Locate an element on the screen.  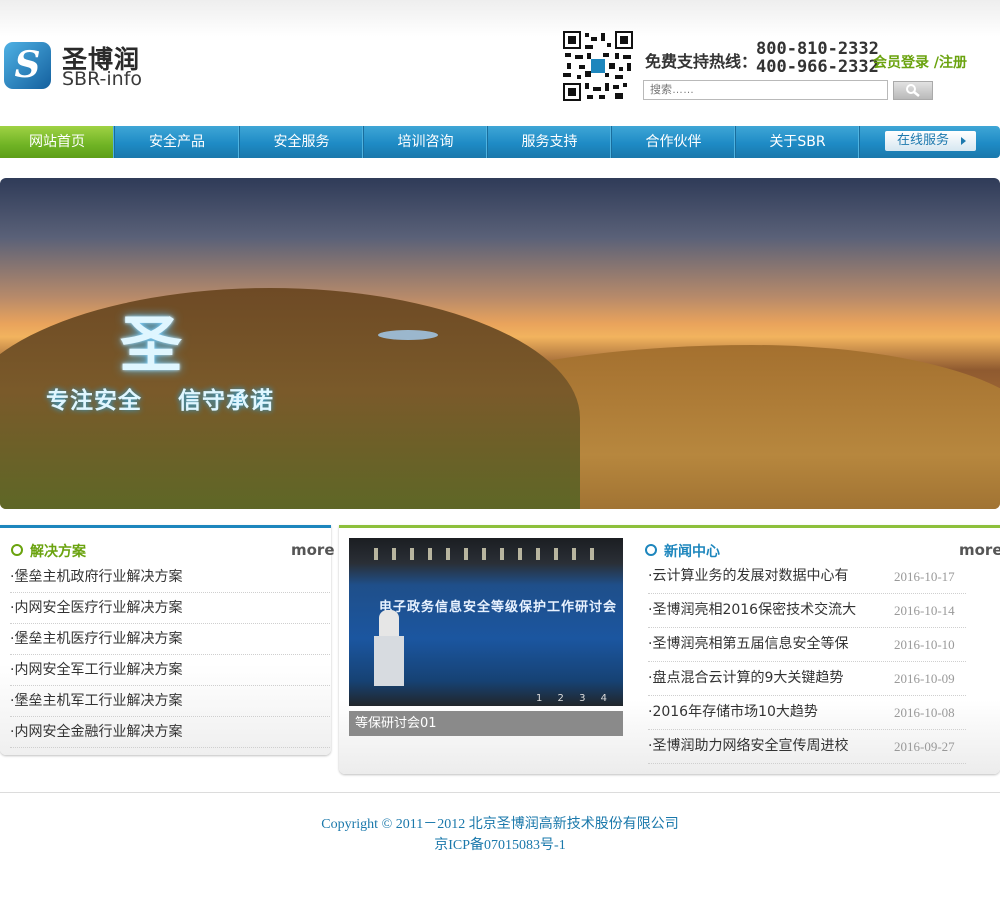
member-login-link: 会员登录 /注册 is located at coordinates (920, 62).